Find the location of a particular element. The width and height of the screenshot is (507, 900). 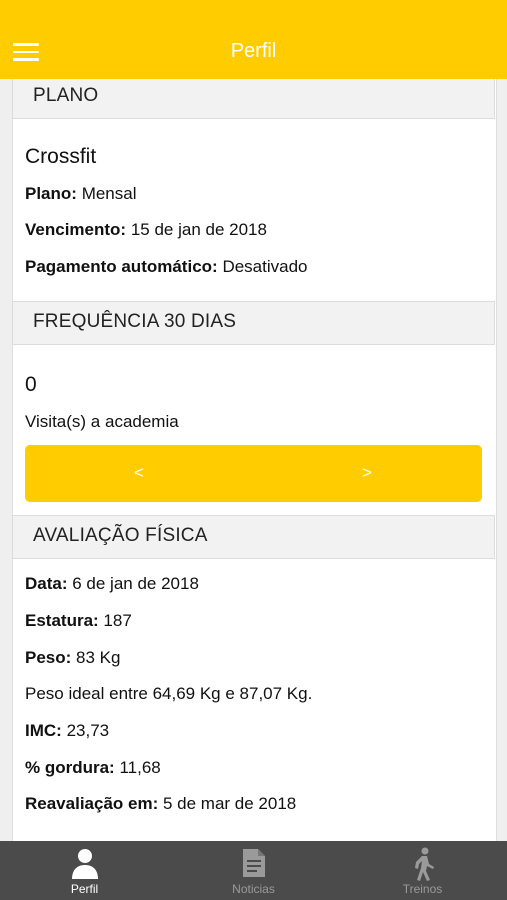

frequencia-section-title: FREQUÊNCIA 30 DIAS is located at coordinates (135, 321).